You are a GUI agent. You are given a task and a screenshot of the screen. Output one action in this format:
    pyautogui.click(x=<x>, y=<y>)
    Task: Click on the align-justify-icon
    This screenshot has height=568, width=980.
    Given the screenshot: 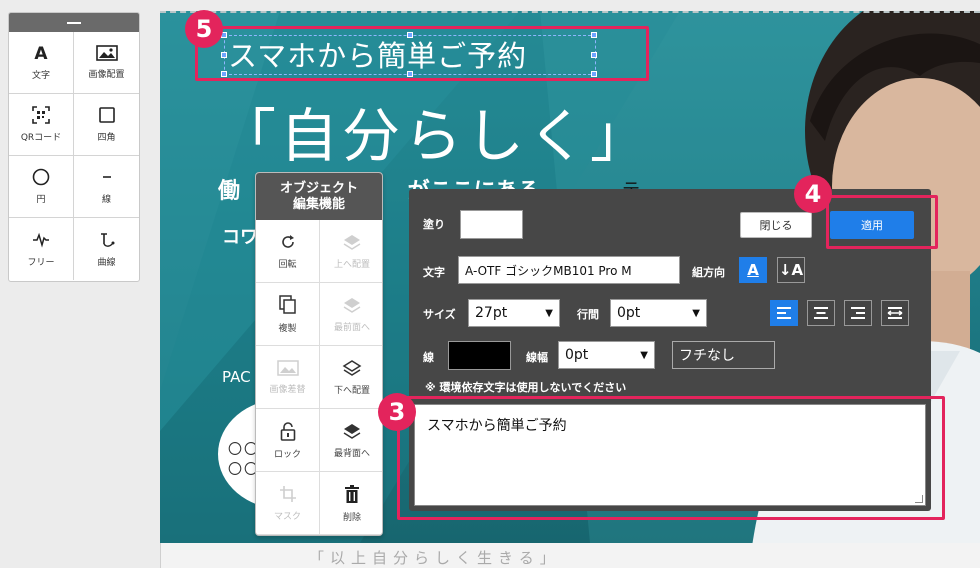 What is the action you would take?
    pyautogui.click(x=895, y=313)
    